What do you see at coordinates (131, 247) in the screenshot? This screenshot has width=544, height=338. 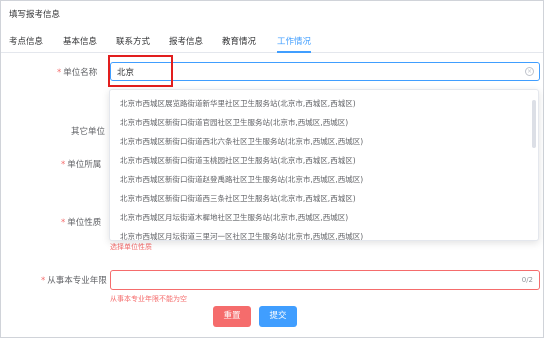 I see `unit-nature-error: 选择单位性质` at bounding box center [131, 247].